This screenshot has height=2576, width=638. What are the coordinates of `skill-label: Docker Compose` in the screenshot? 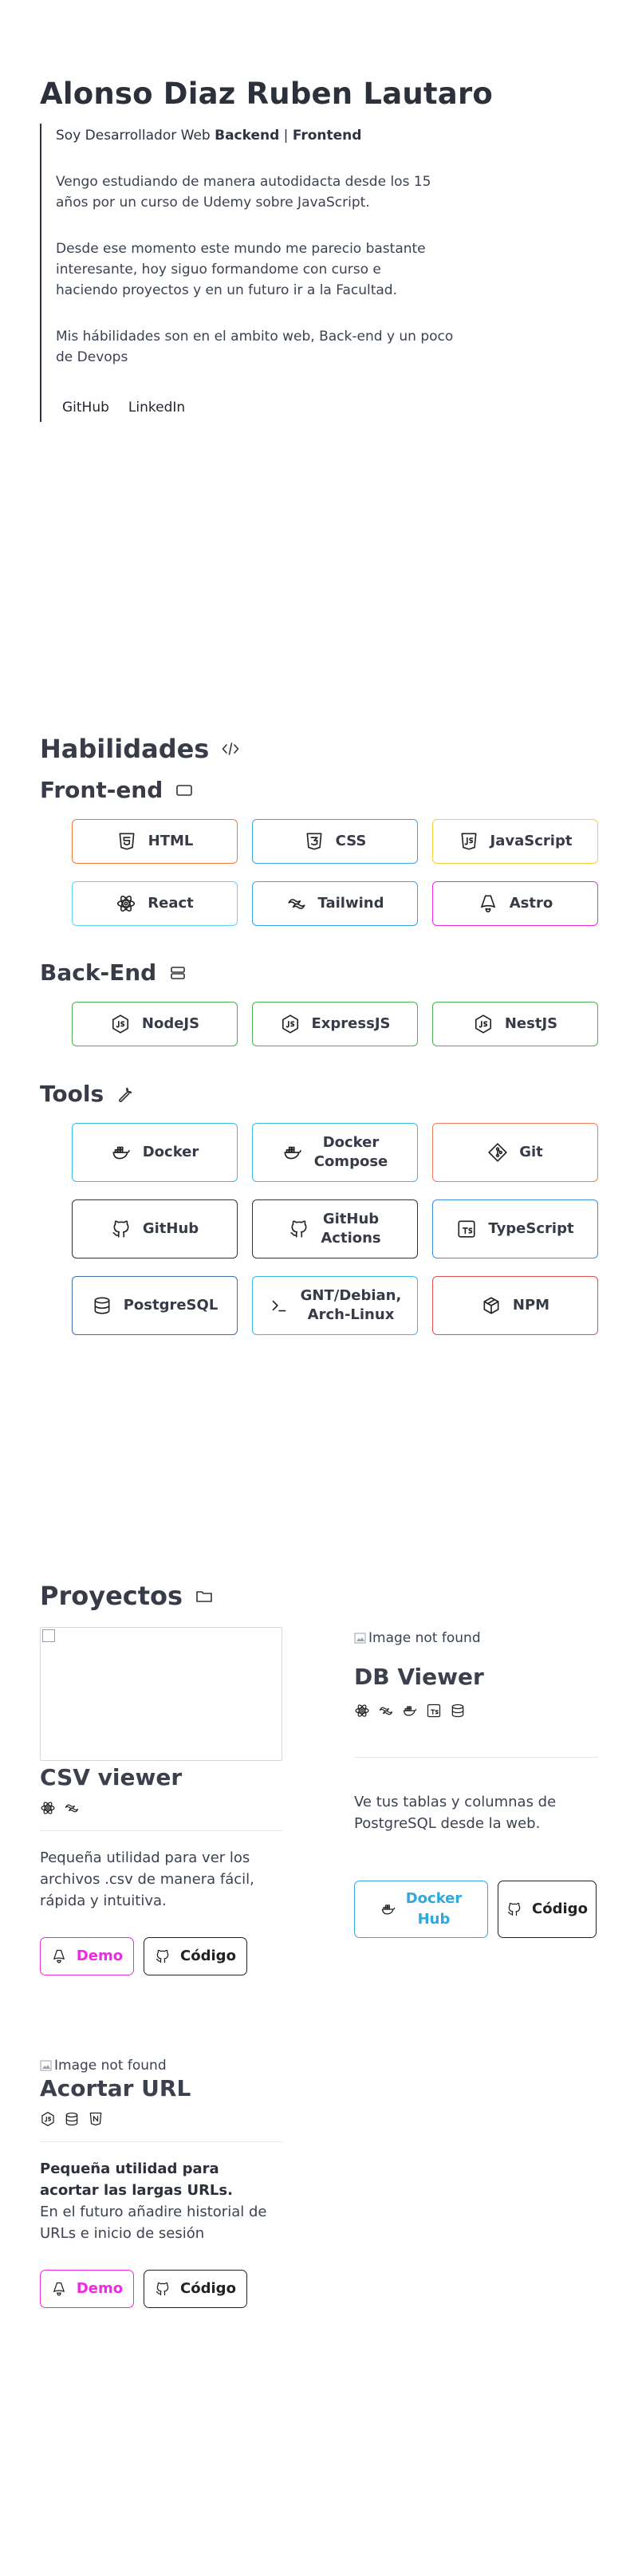 It's located at (350, 1152).